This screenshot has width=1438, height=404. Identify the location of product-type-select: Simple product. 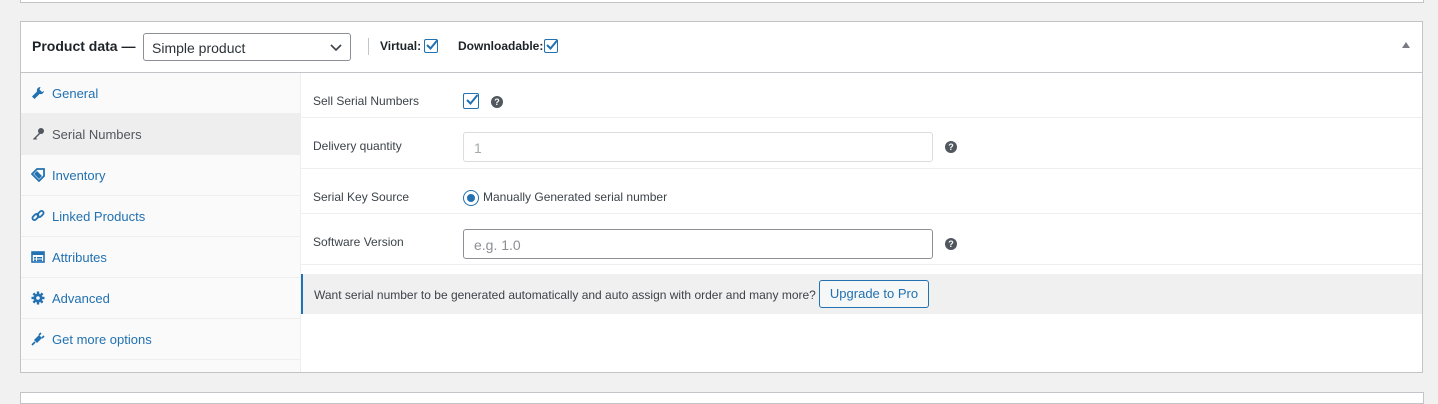
(247, 47).